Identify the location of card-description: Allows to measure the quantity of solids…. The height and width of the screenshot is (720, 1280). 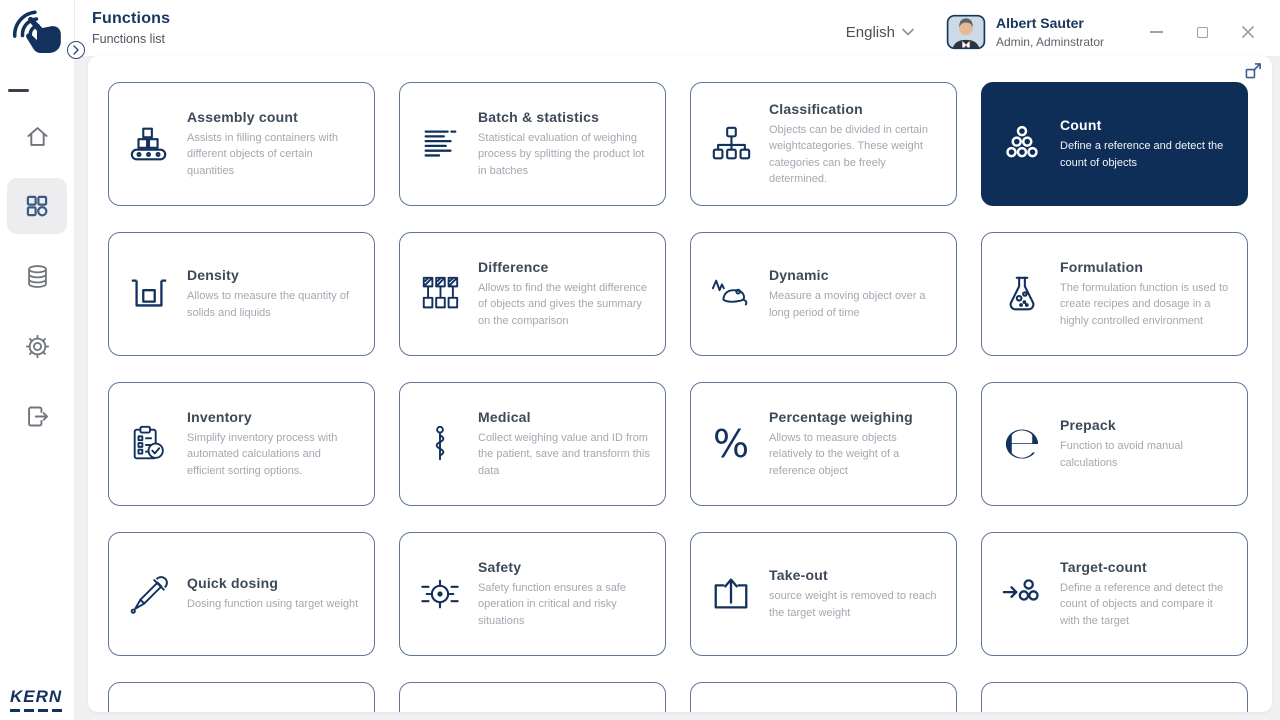
(268, 304).